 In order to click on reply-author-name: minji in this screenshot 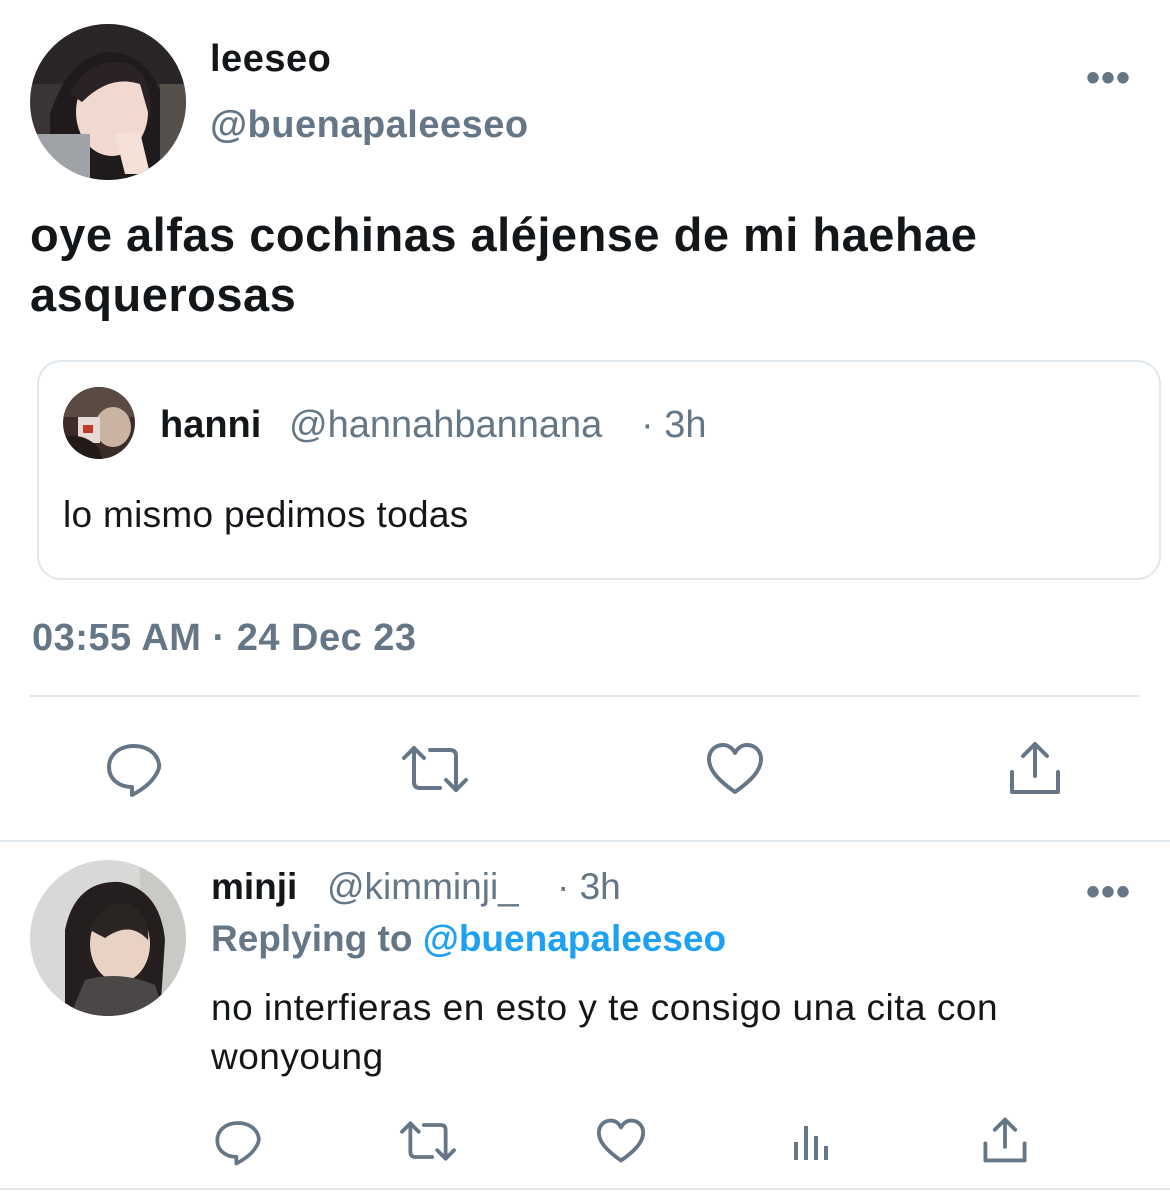, I will do `click(254, 887)`.